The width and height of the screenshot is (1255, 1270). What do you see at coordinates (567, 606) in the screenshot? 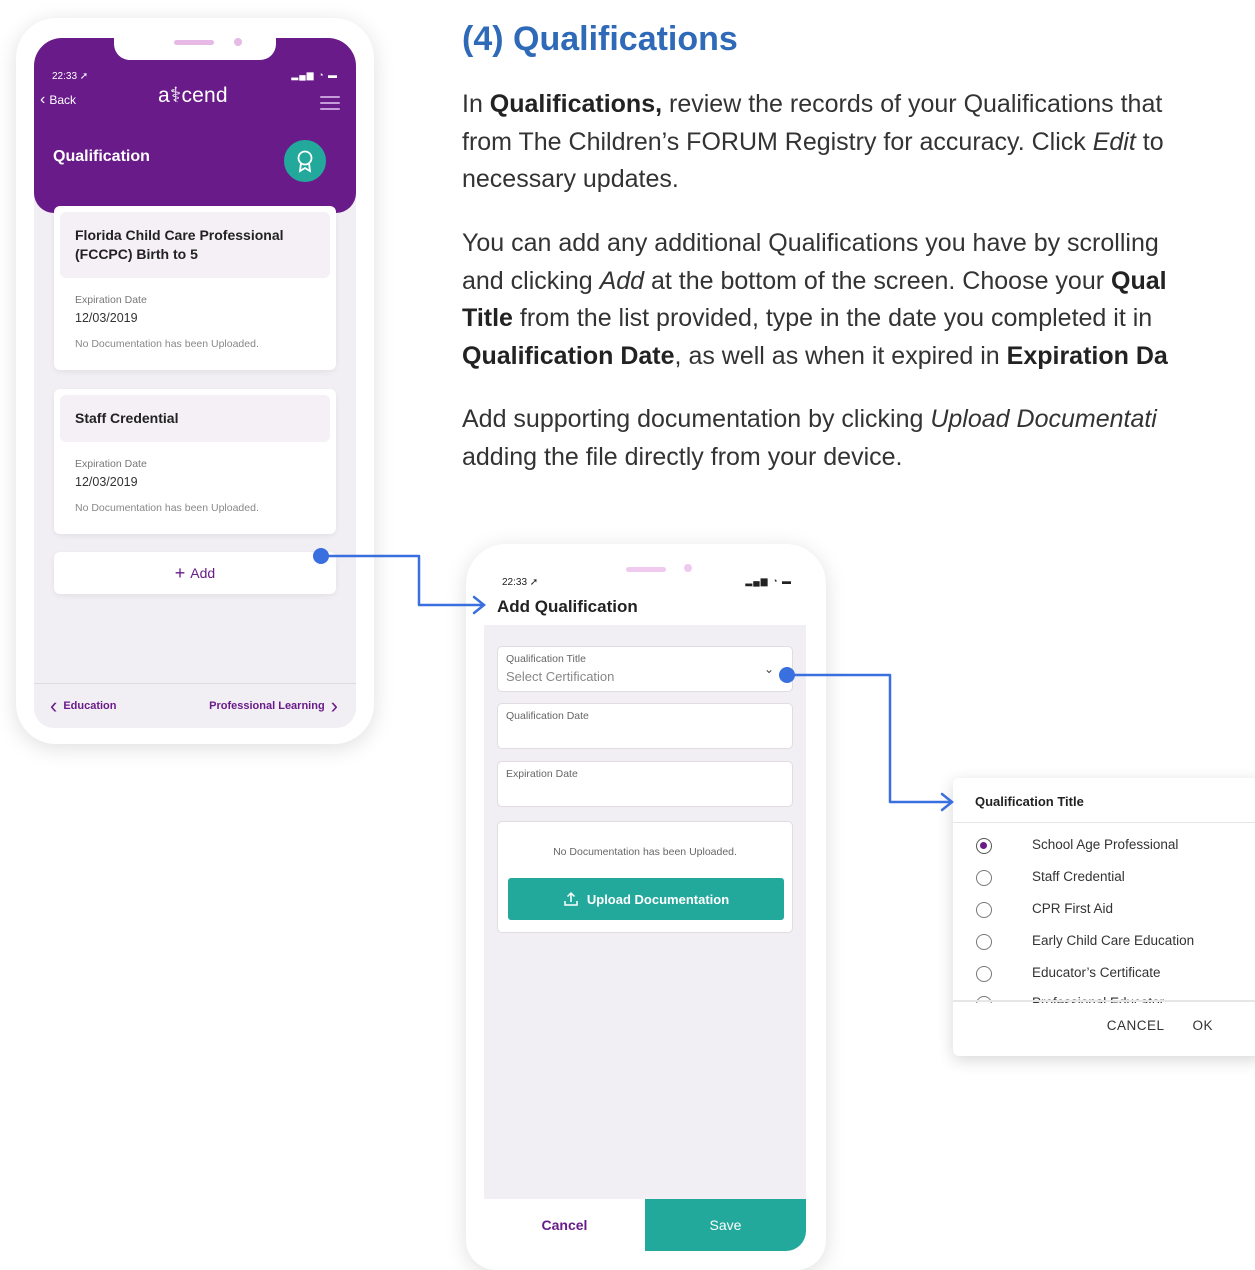
I see `add-qualification-title: Add Qualification` at bounding box center [567, 606].